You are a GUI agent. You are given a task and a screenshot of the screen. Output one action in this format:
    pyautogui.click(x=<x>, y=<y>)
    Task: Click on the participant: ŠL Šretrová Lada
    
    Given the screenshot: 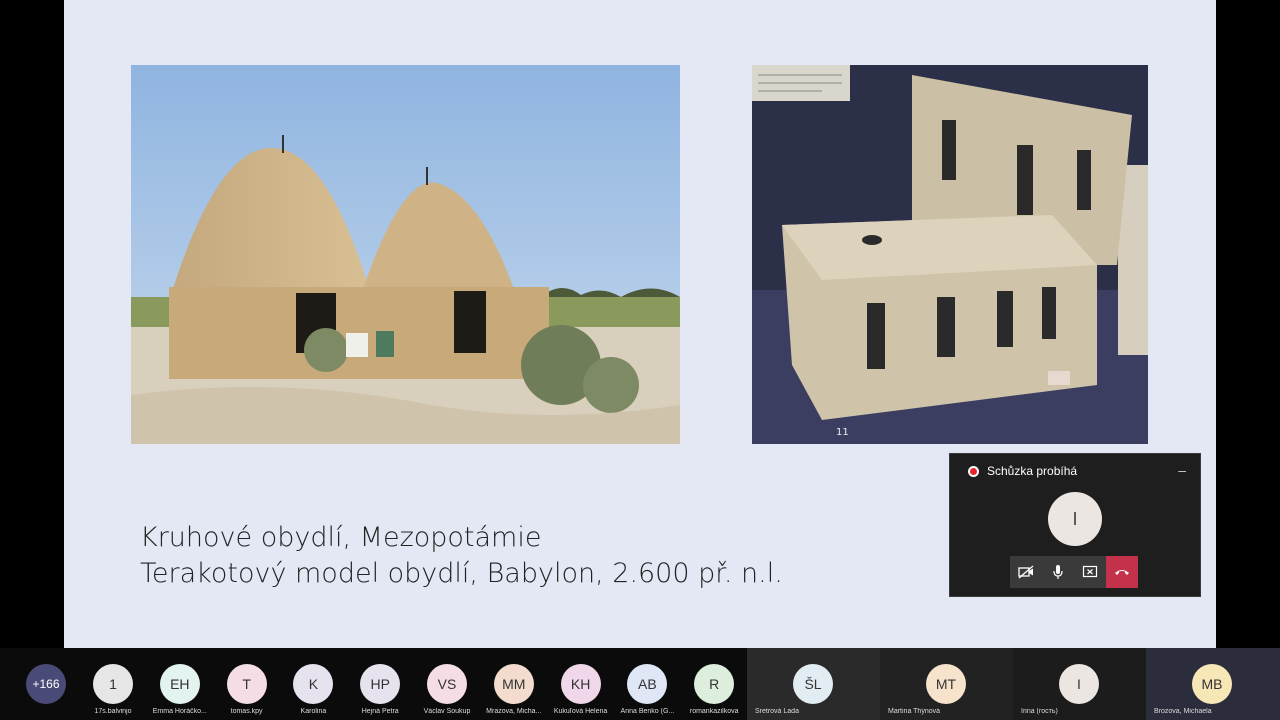 What is the action you would take?
    pyautogui.click(x=813, y=684)
    